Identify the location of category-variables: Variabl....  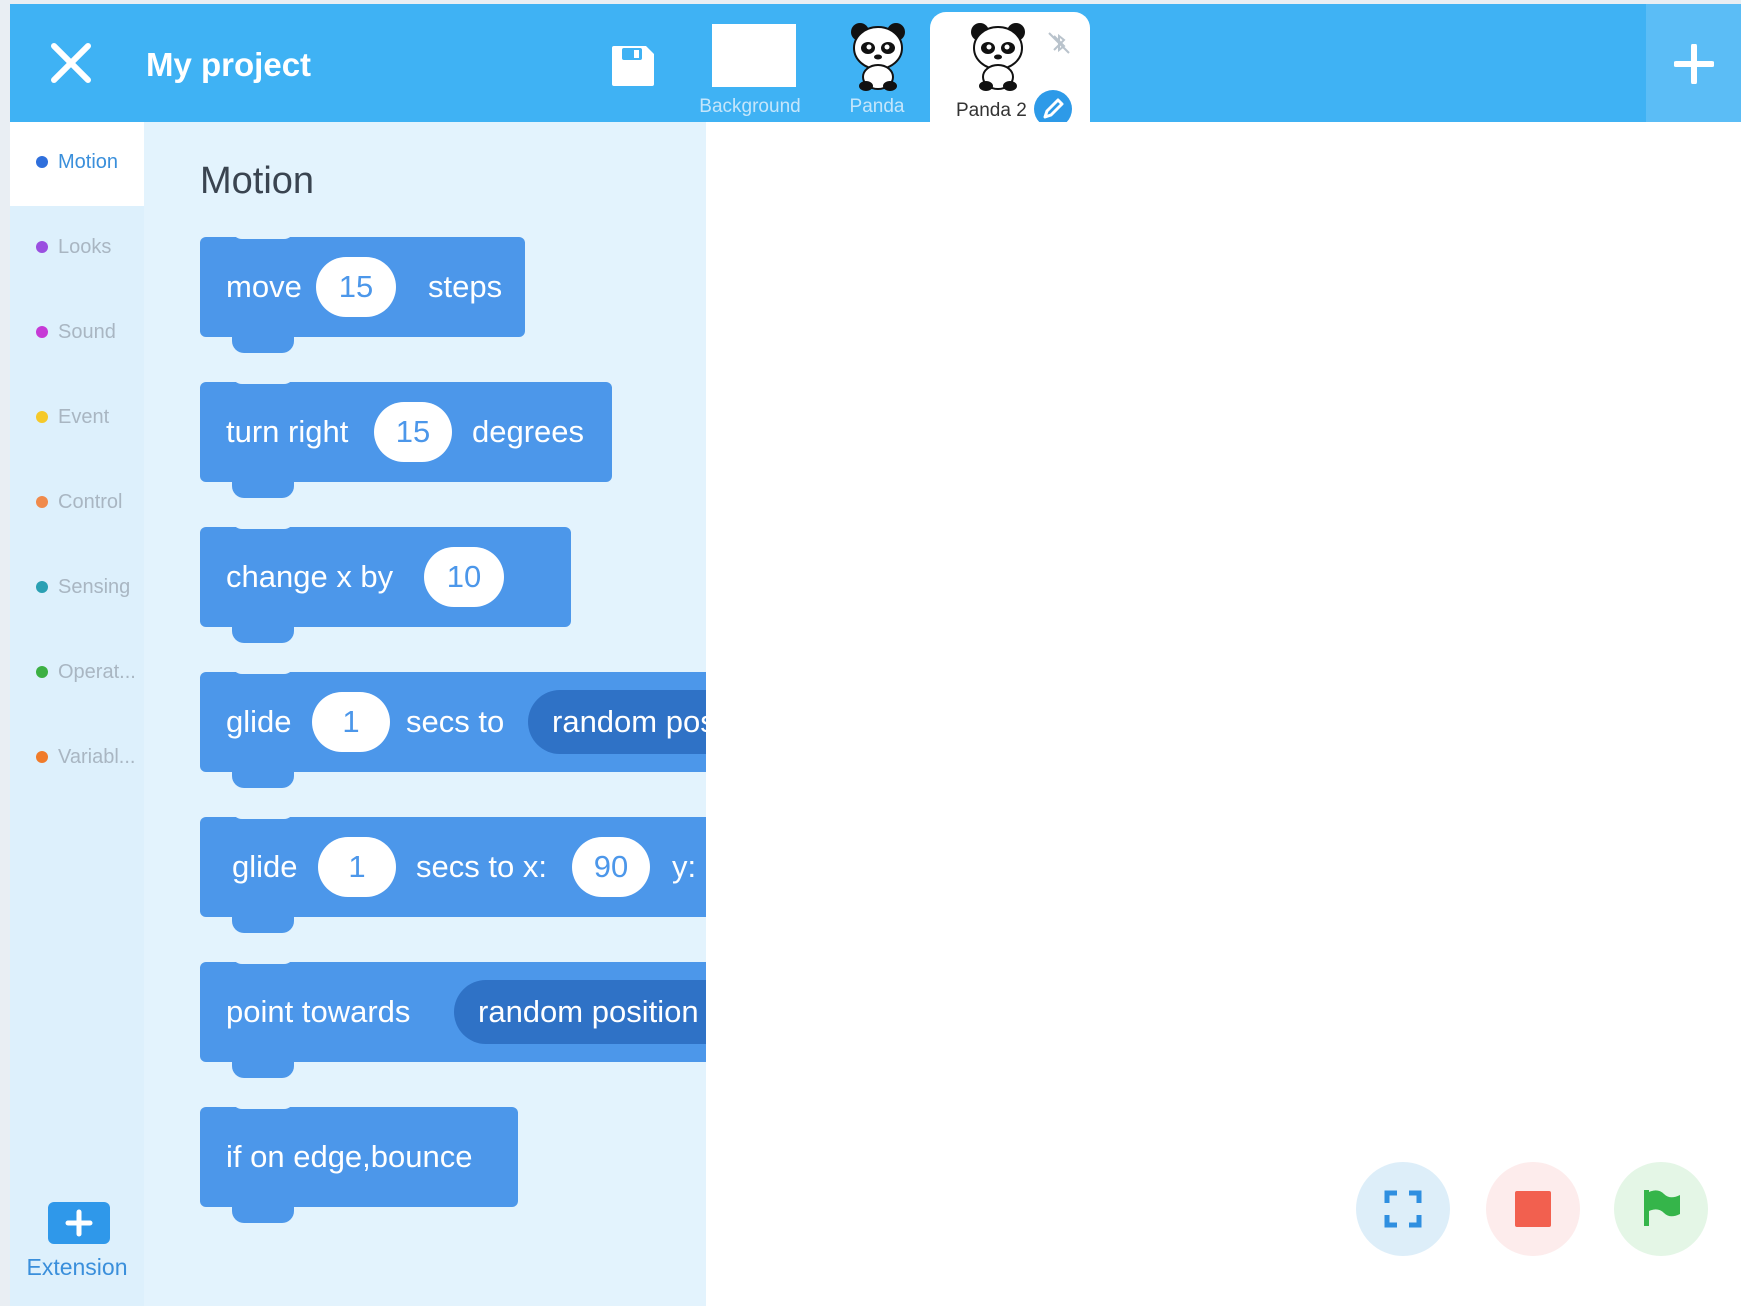
(77, 759).